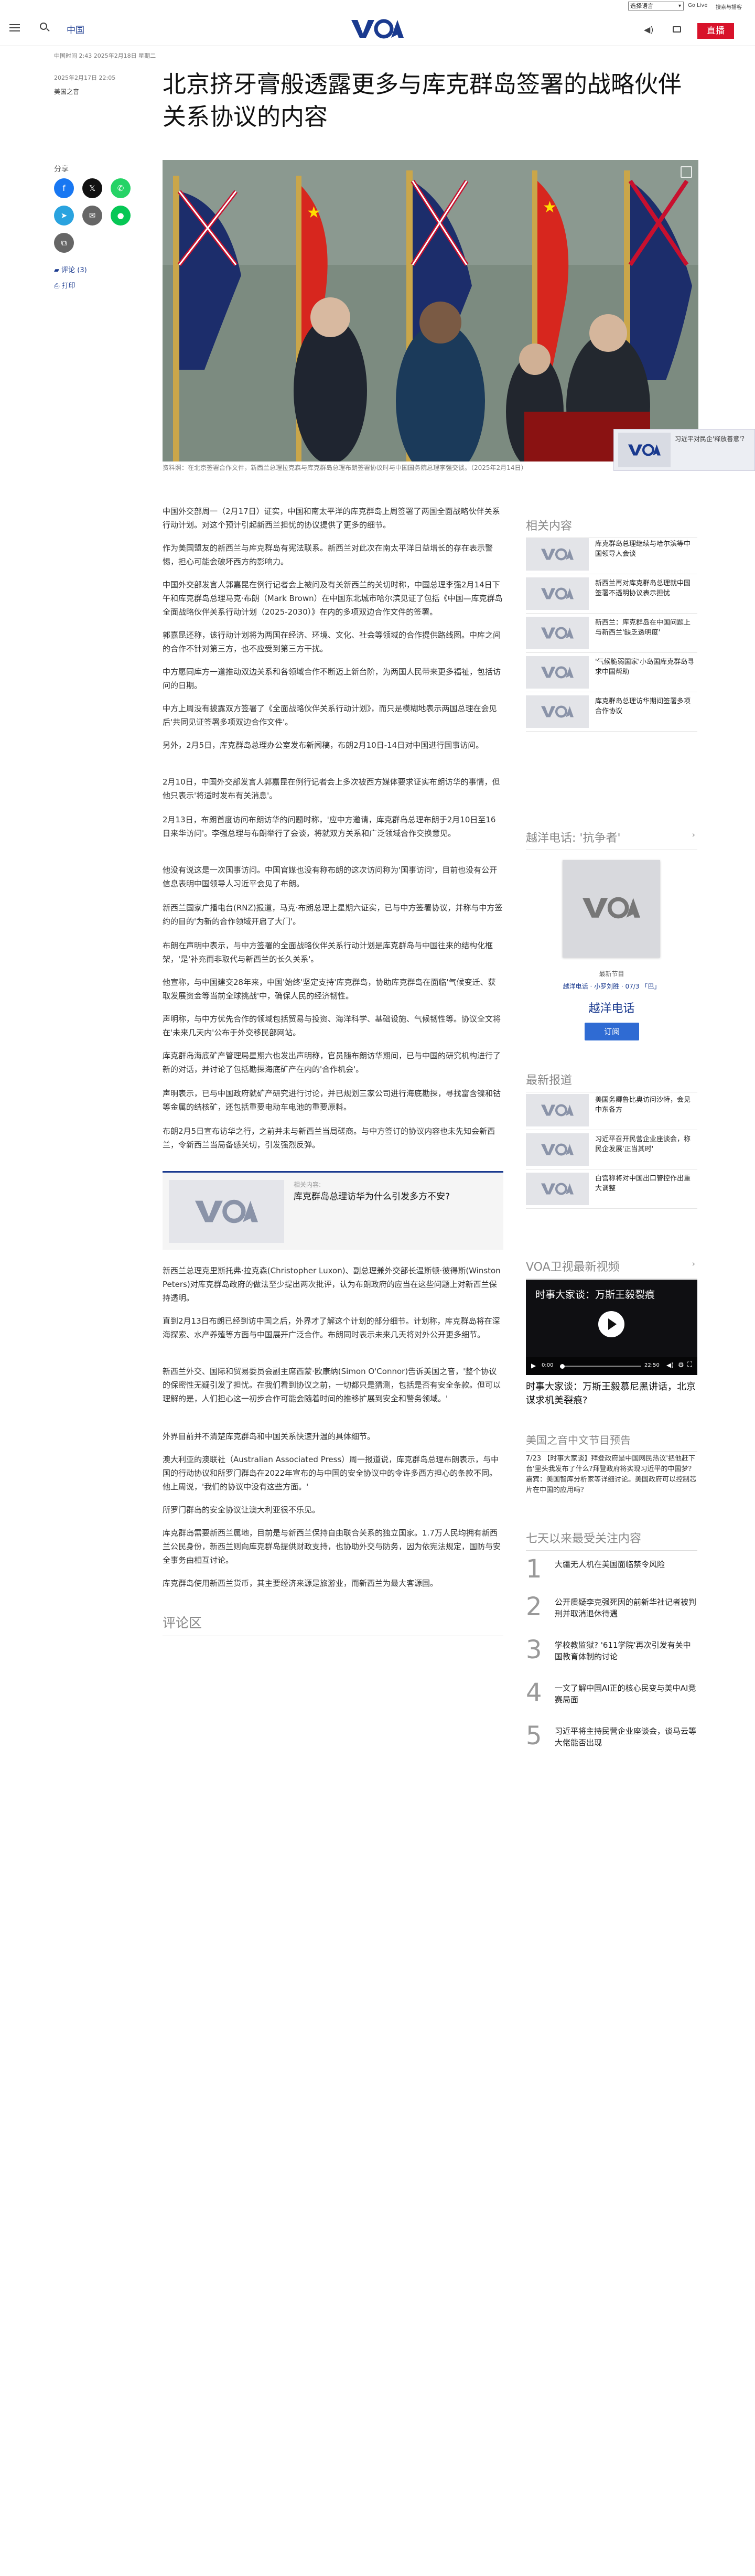 This screenshot has height=2576, width=755. I want to click on video-icon, so click(677, 29).